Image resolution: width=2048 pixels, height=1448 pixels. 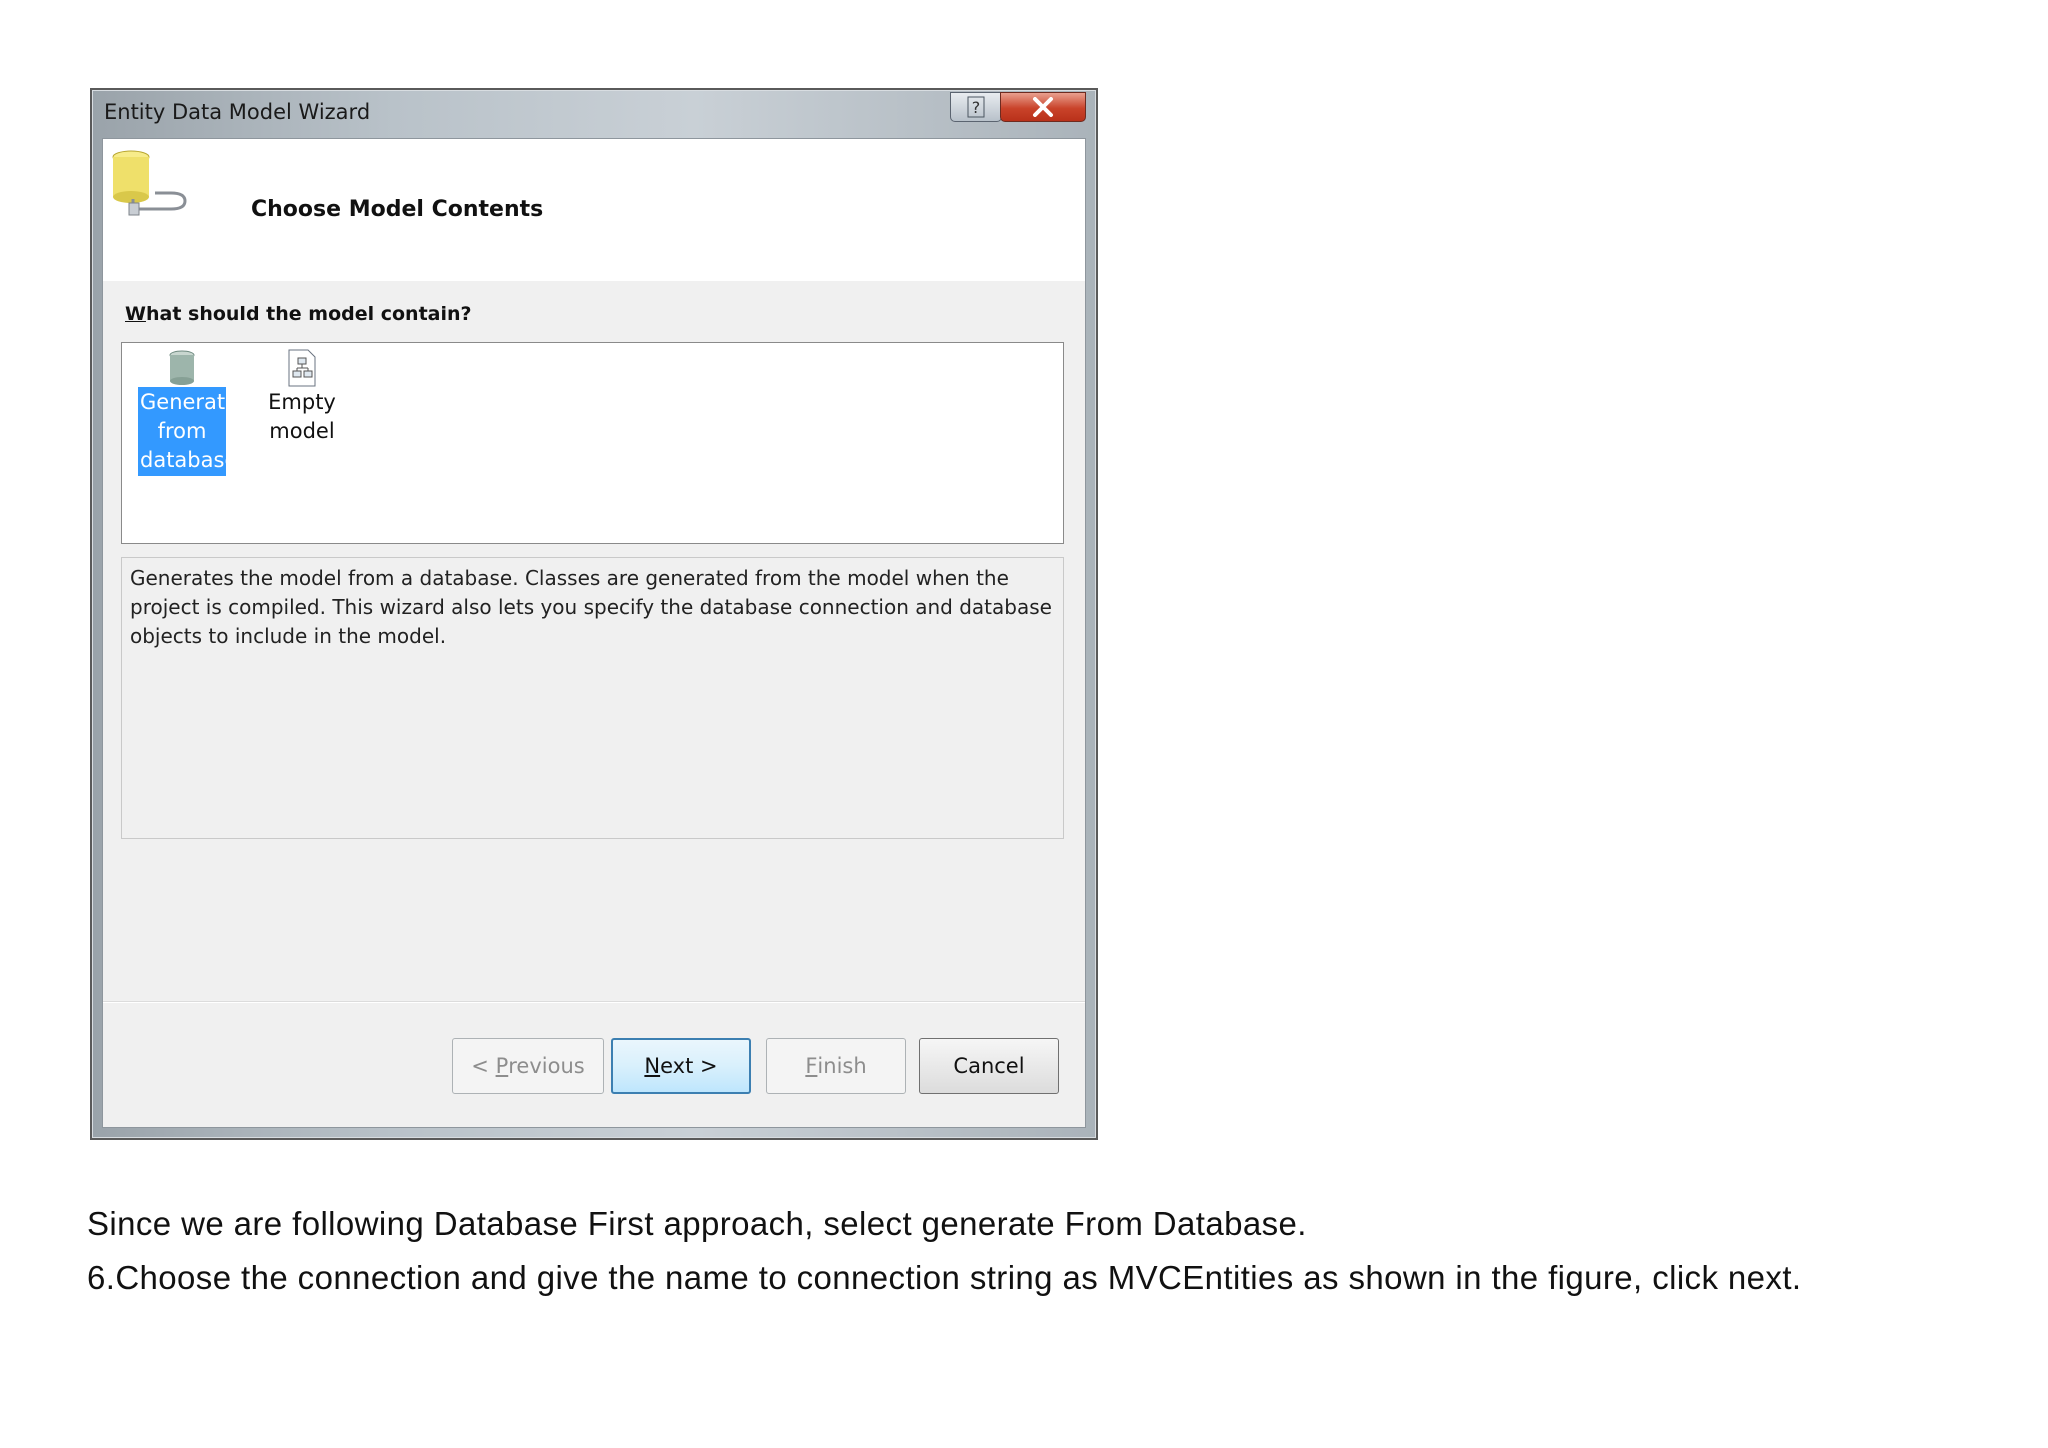 I want to click on close-button, so click(x=1043, y=107).